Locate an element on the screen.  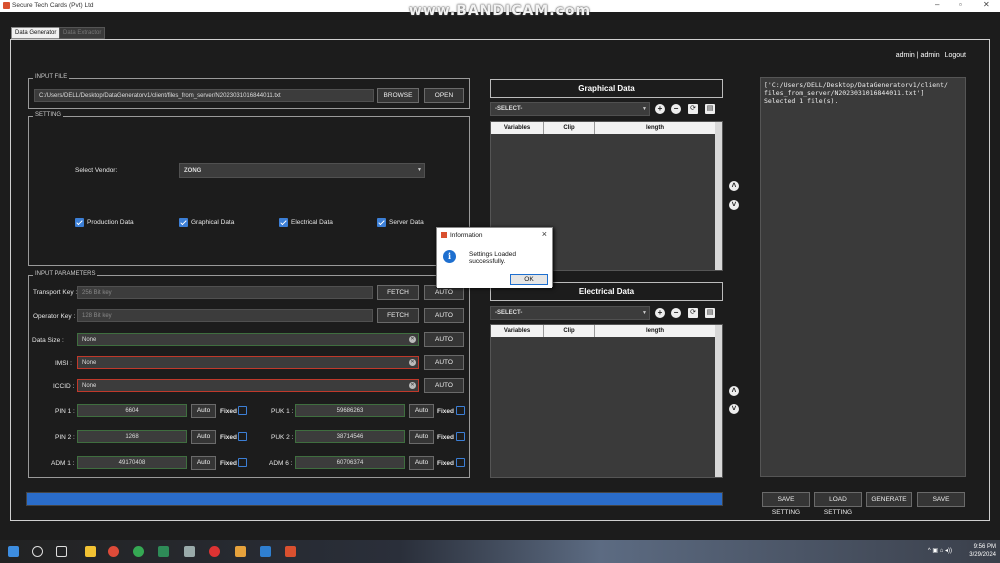
pin2-fixed-checkbox is located at coordinates (242, 436).